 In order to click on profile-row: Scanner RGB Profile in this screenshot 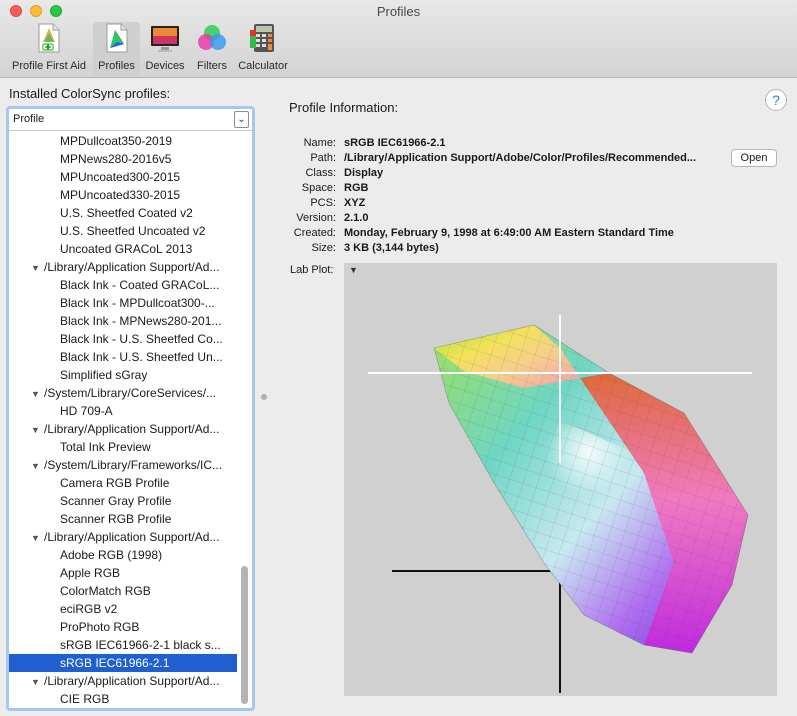, I will do `click(123, 519)`.